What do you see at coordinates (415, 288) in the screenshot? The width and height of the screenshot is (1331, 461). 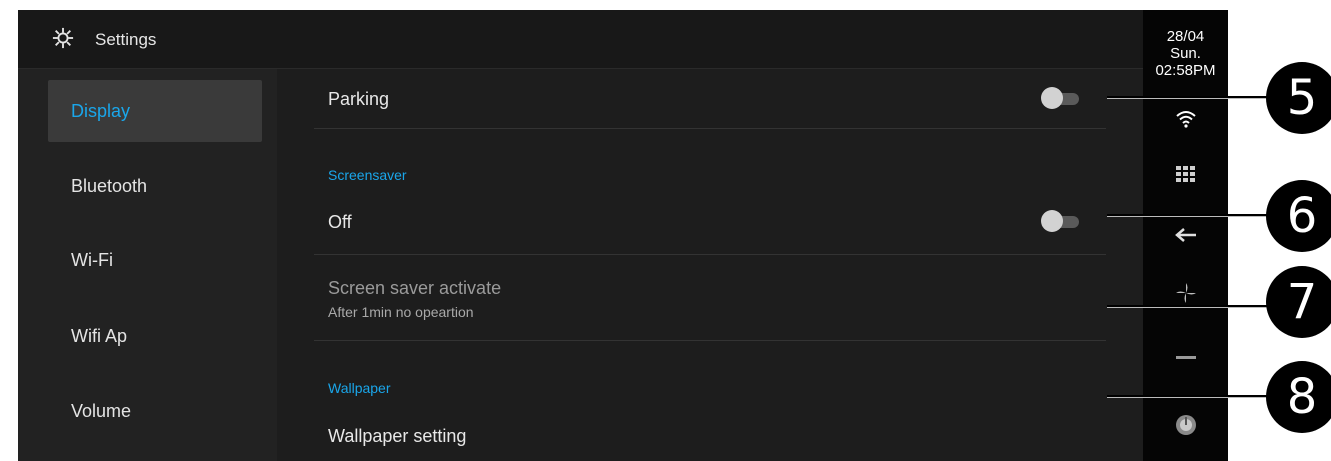 I see `screensaver-activate-title: Screen saver activate` at bounding box center [415, 288].